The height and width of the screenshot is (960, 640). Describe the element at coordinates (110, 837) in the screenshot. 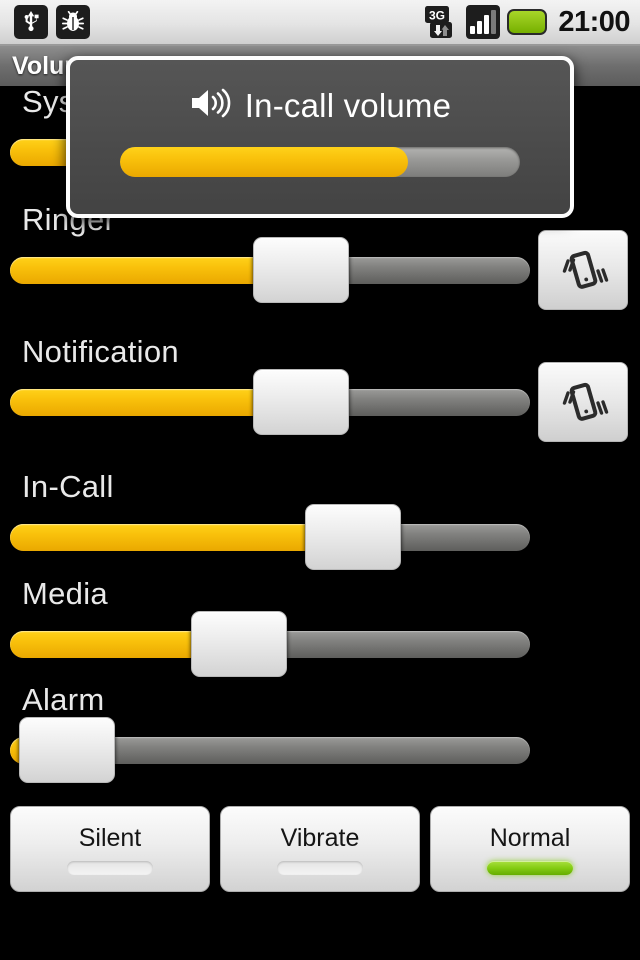

I see `mode-button-silent-label: Silent` at that location.